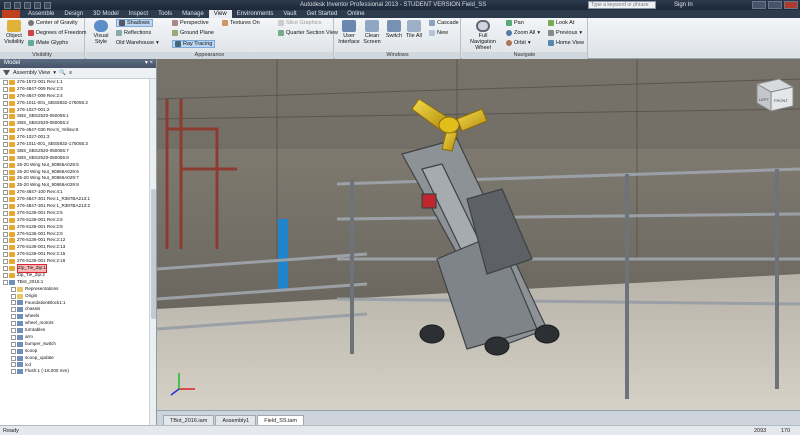 Image resolution: width=800 pixels, height=435 pixels. I want to click on tree-item: Flush:1 (-16.000 mm), so click(74, 371).